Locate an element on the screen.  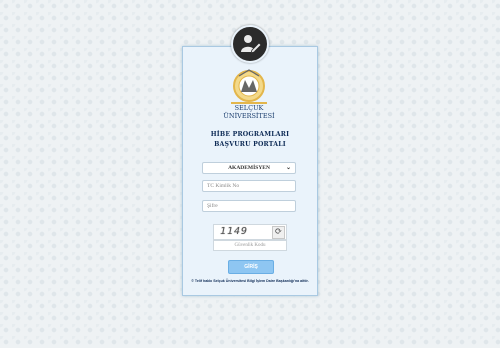
tc-input: TC Kimlik No is located at coordinates (249, 186).